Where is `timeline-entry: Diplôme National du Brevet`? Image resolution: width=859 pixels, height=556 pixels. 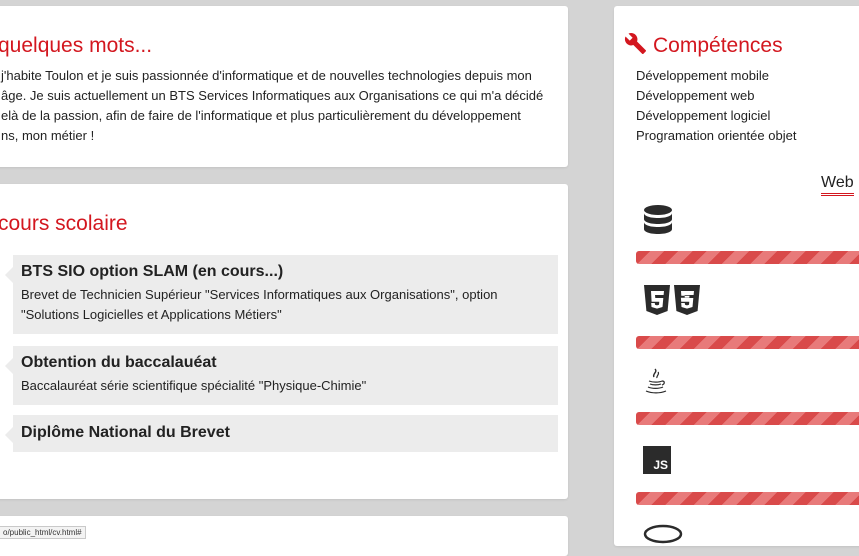
timeline-entry: Diplôme National du Brevet is located at coordinates (281, 433).